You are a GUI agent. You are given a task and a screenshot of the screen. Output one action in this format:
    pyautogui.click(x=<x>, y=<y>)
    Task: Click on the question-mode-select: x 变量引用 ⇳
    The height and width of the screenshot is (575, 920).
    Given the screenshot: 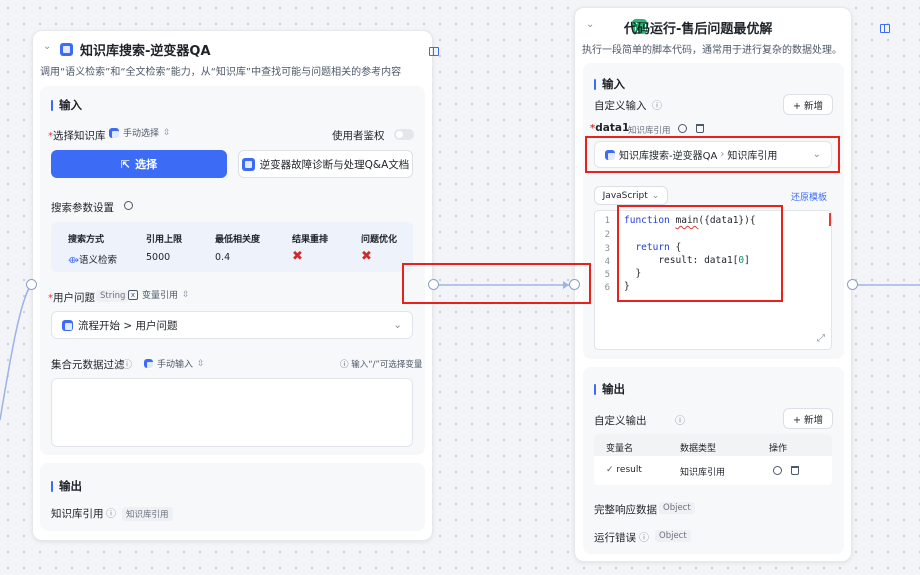 What is the action you would take?
    pyautogui.click(x=159, y=294)
    